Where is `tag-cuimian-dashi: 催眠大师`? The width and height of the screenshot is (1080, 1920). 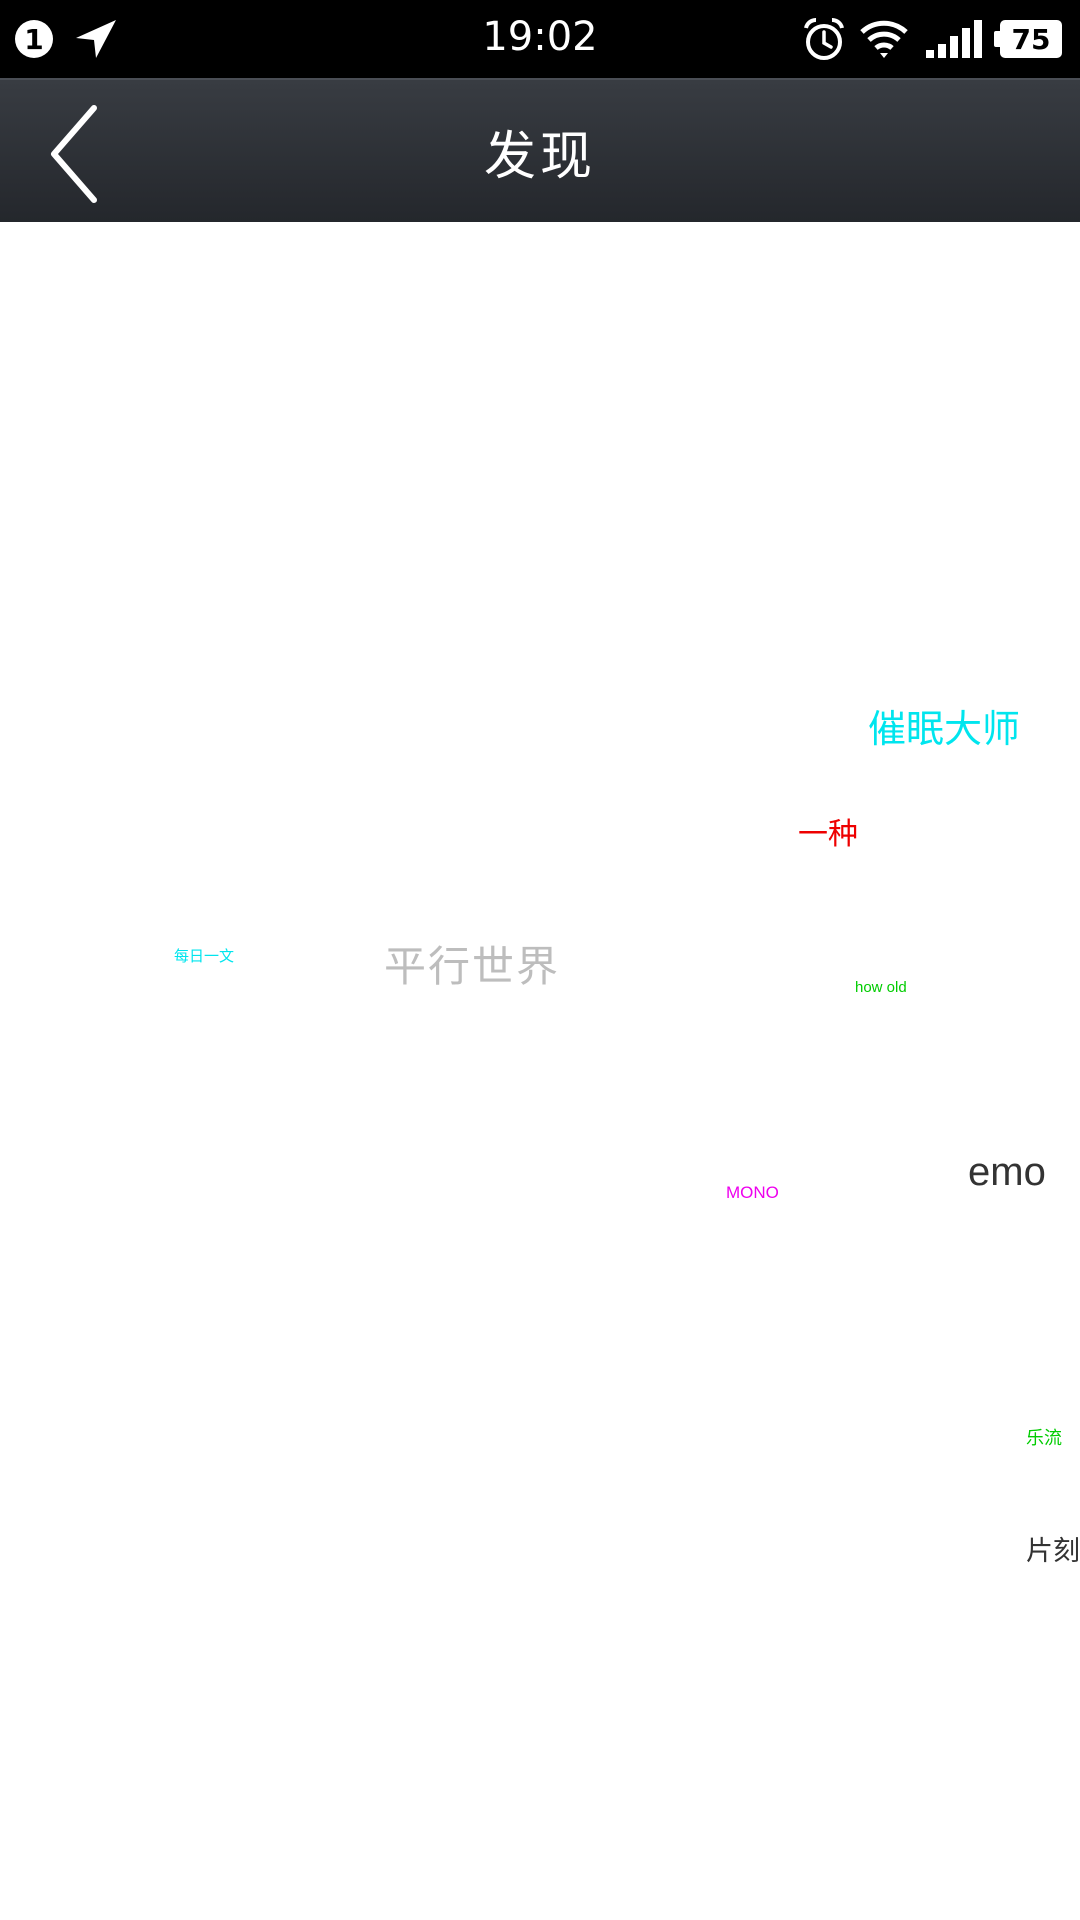
tag-cuimian-dashi: 催眠大师 is located at coordinates (944, 729).